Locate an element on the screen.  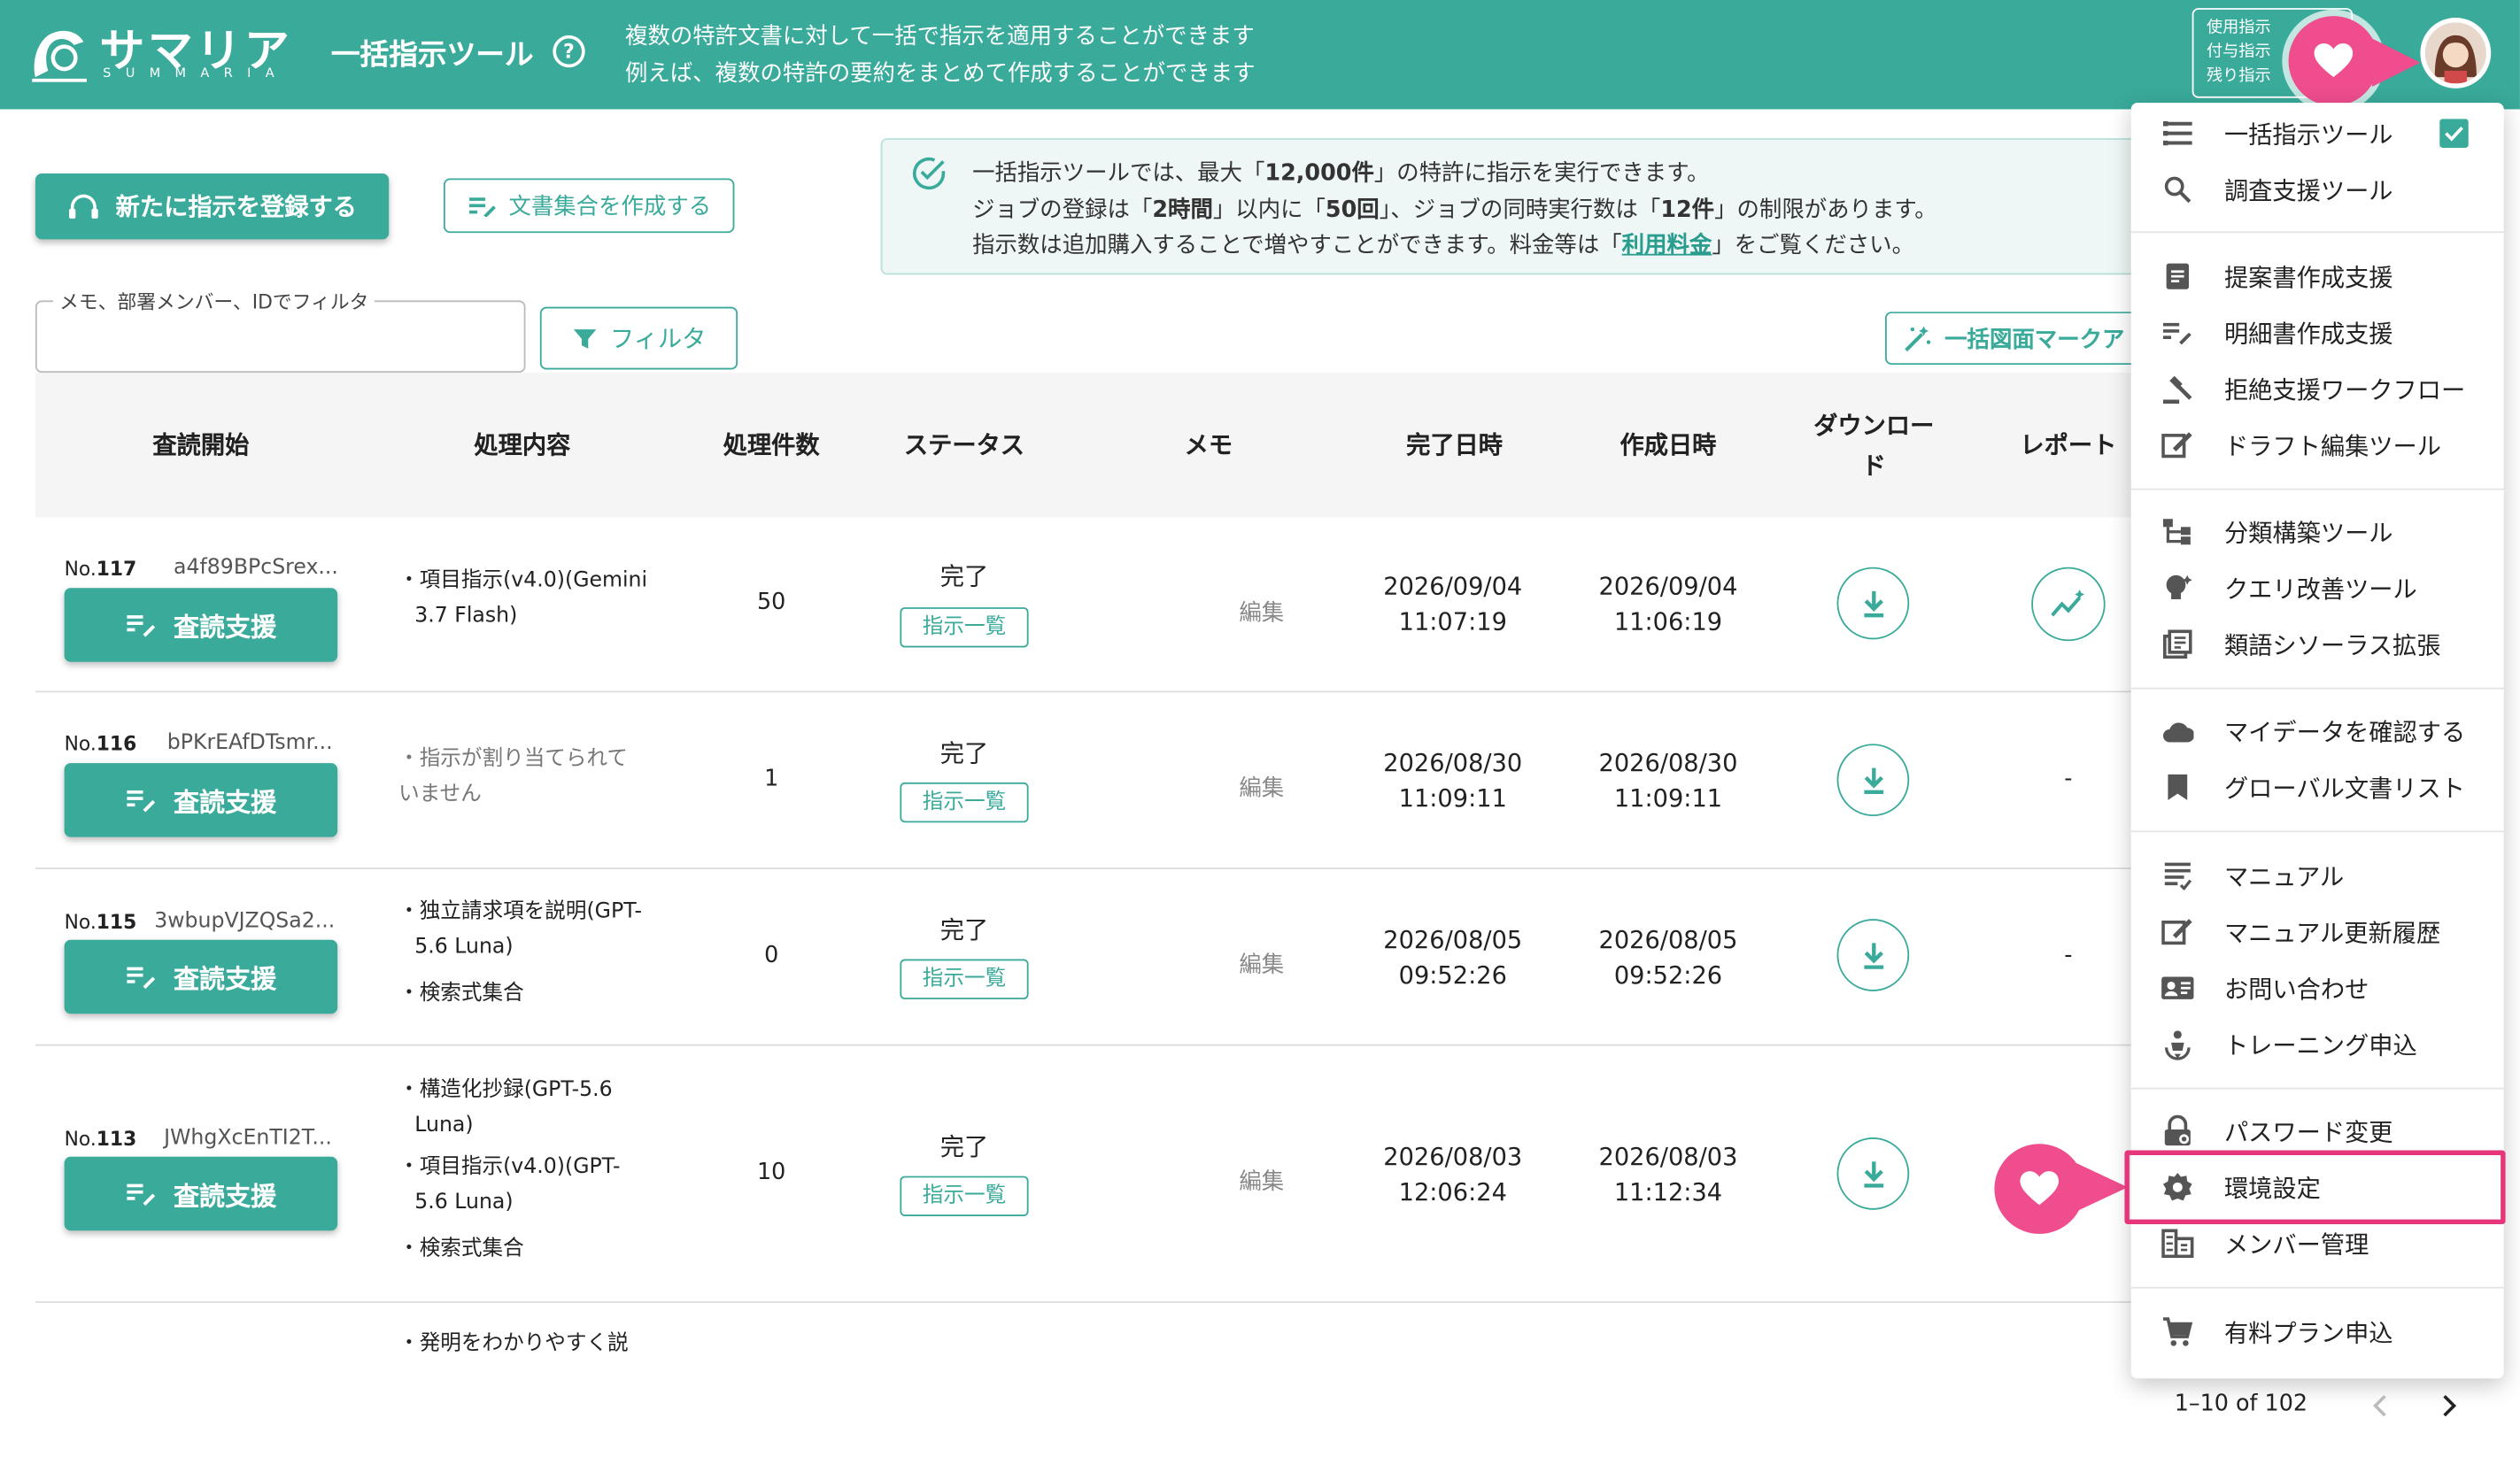
heart-icon is located at coordinates (2334, 60).